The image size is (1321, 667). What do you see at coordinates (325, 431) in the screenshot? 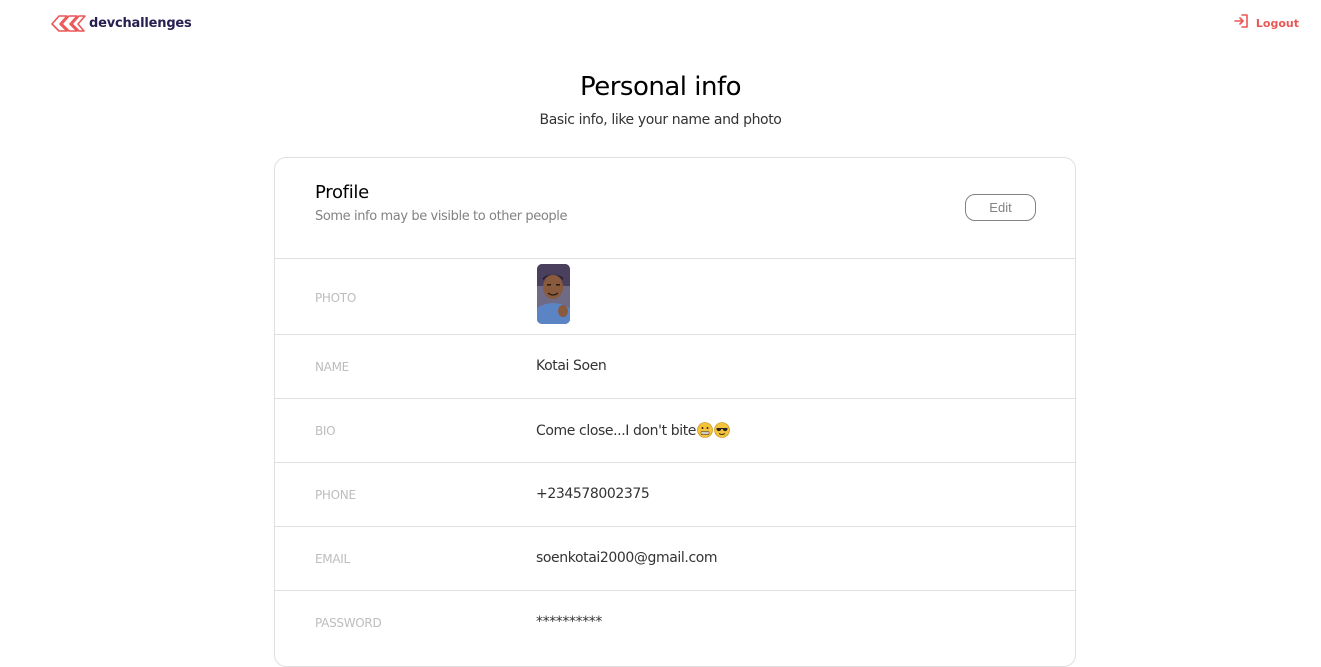
I see `bio-label: BIO` at bounding box center [325, 431].